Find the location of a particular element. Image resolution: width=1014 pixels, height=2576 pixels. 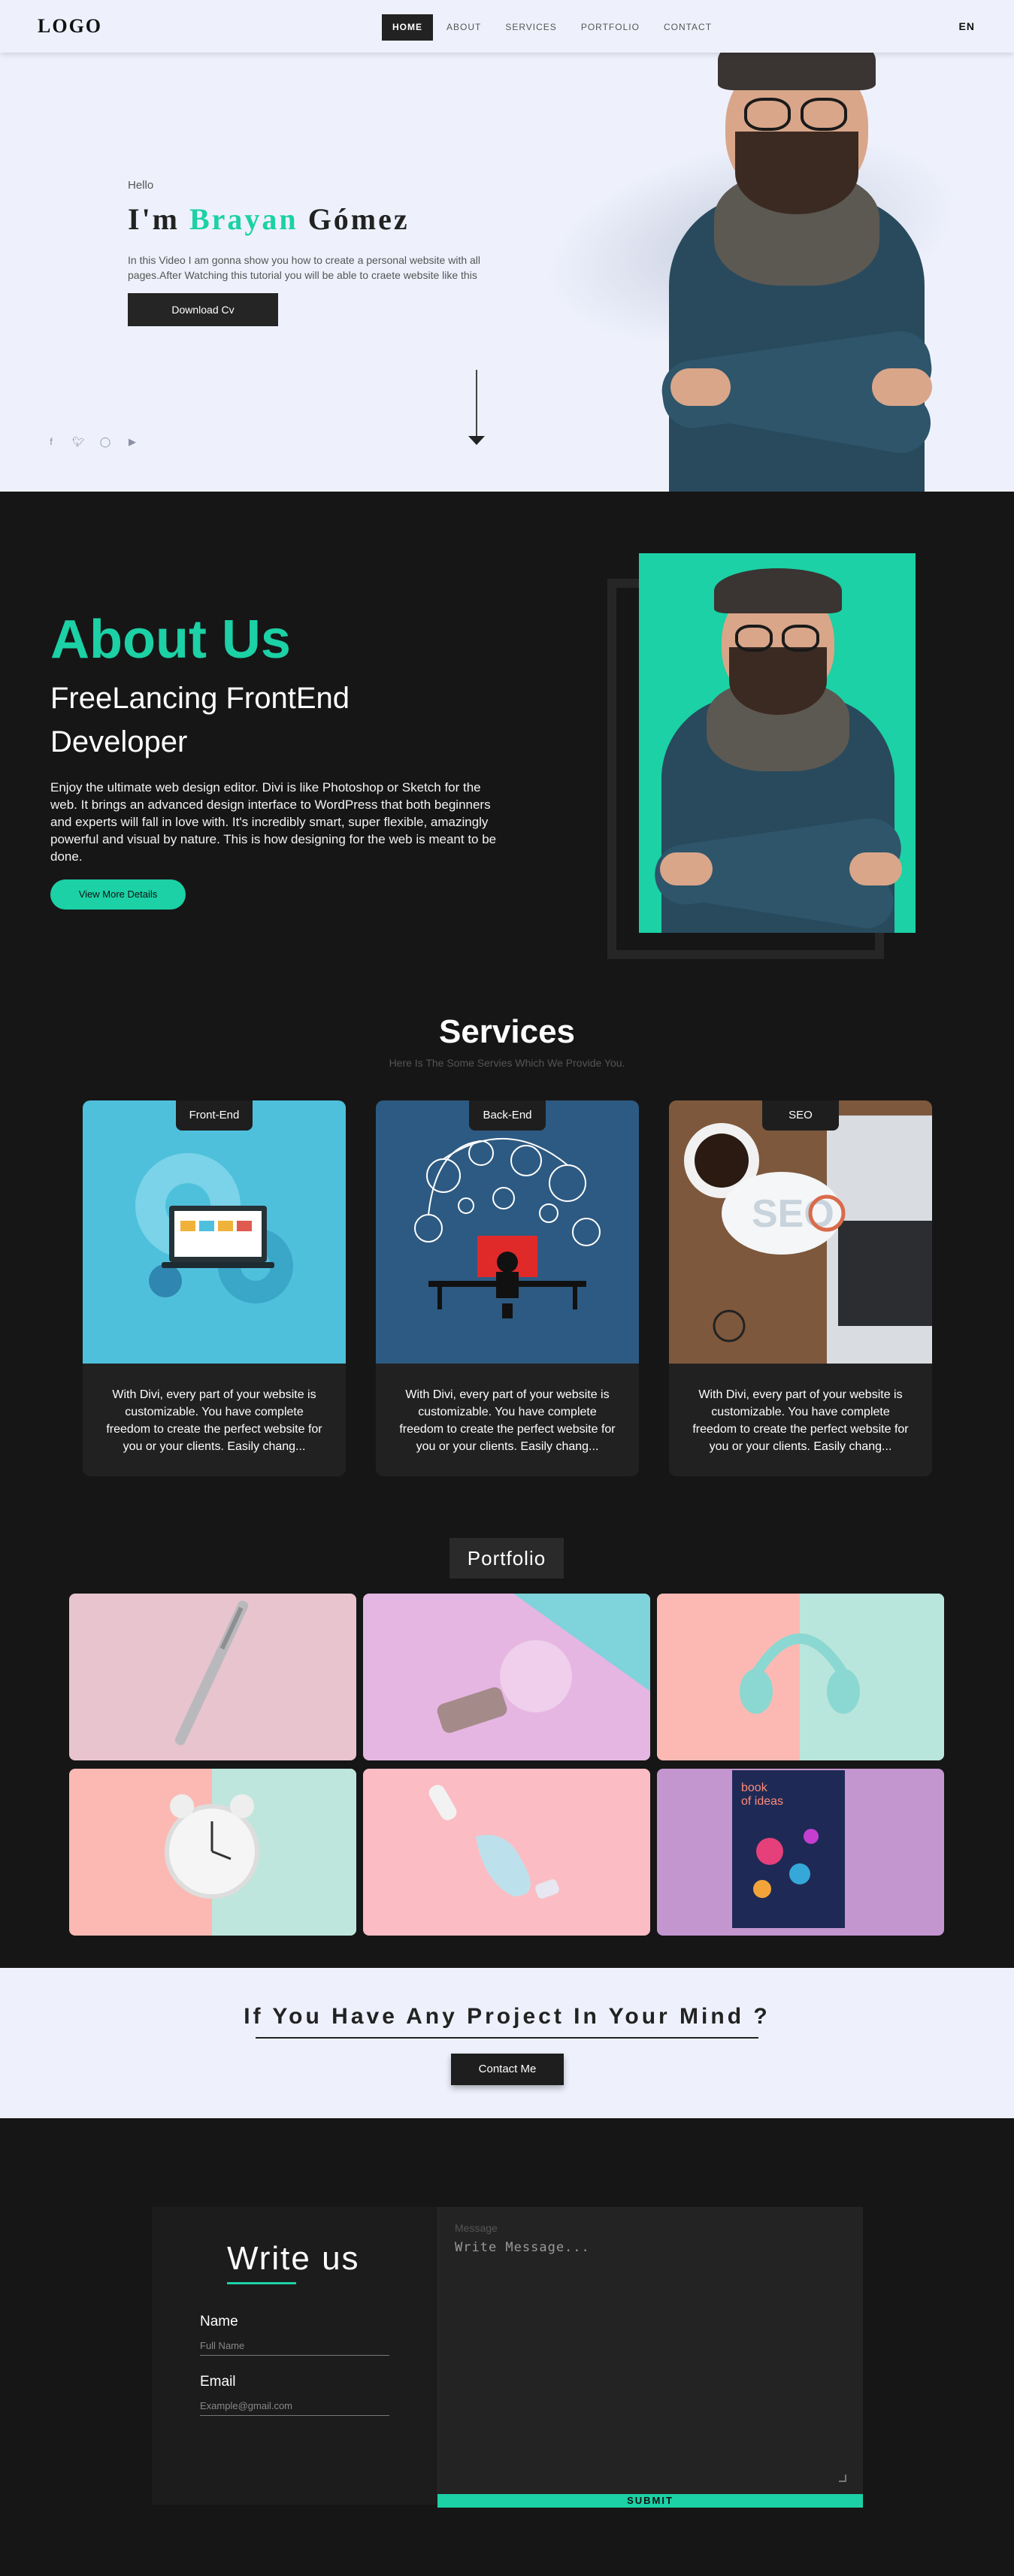

nav-item-home: HOME is located at coordinates (407, 27).